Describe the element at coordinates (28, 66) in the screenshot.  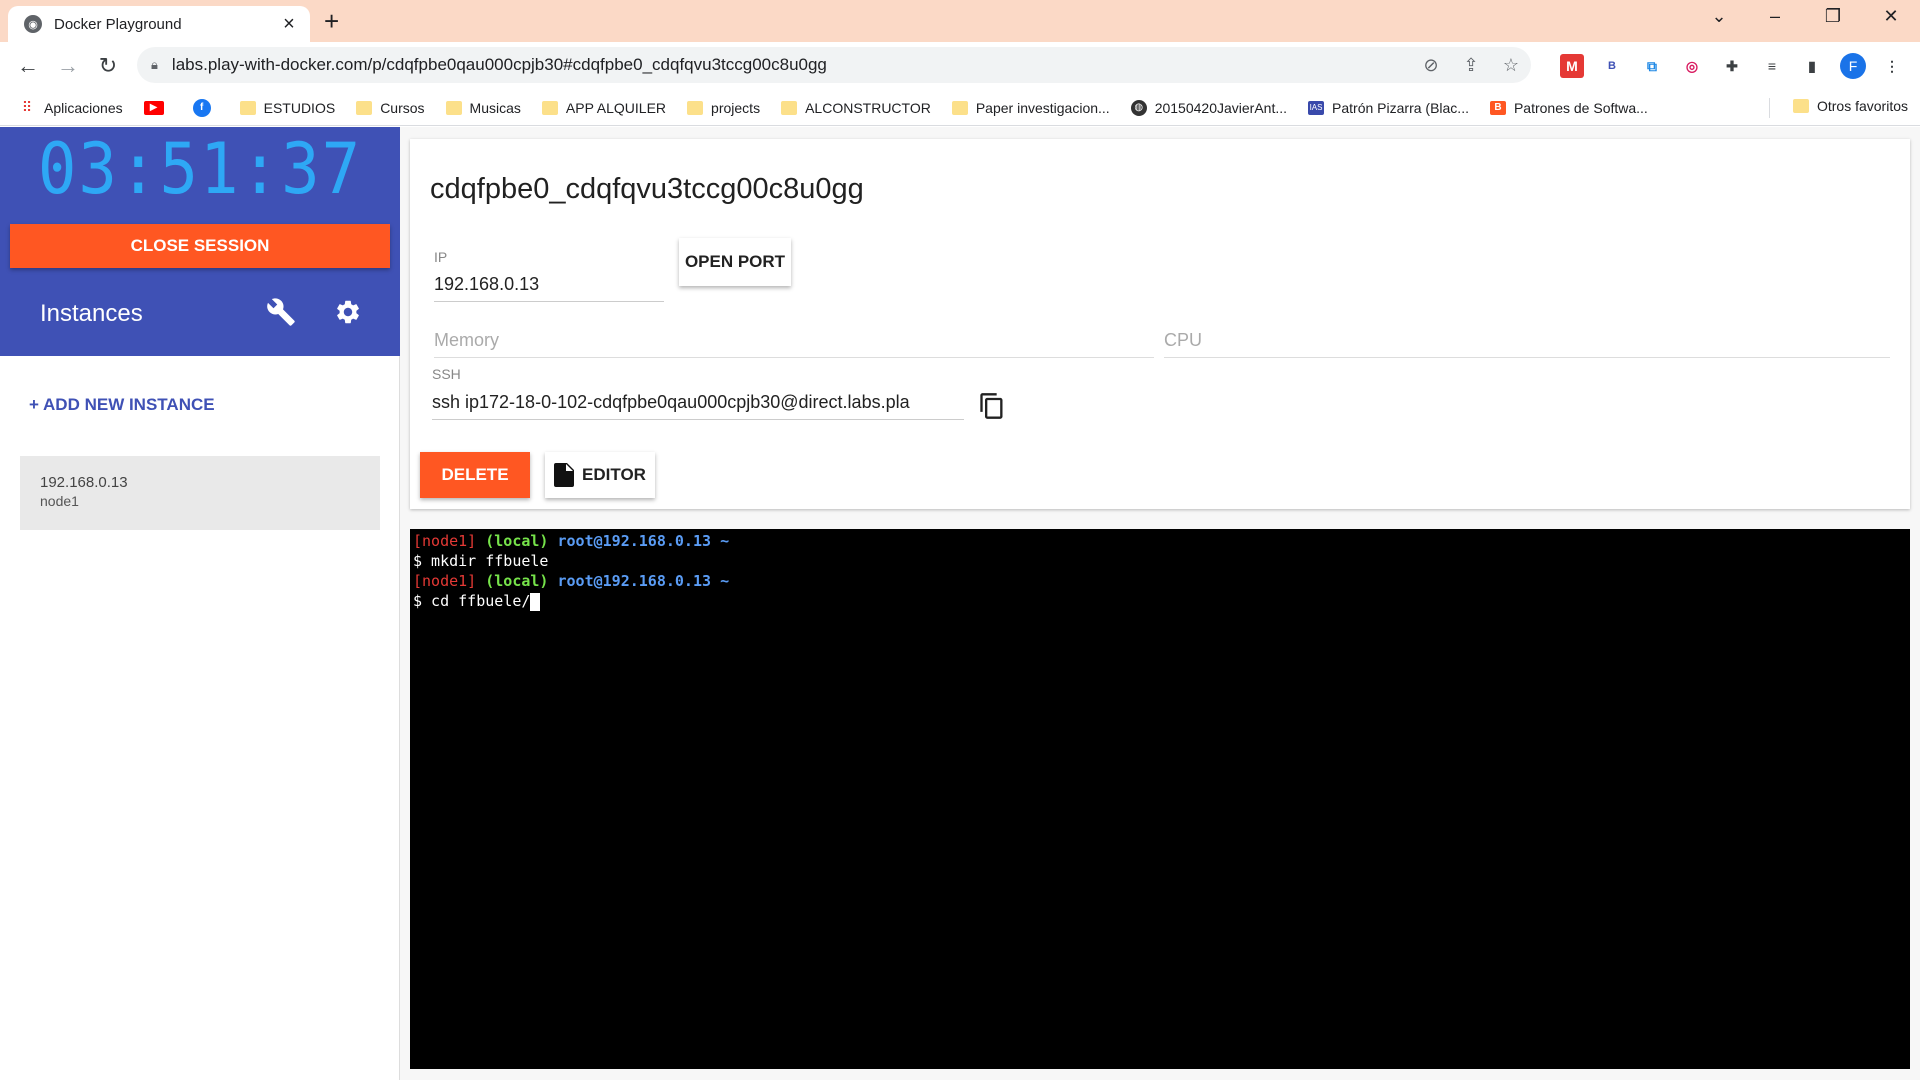
I see `back-icon: ←` at that location.